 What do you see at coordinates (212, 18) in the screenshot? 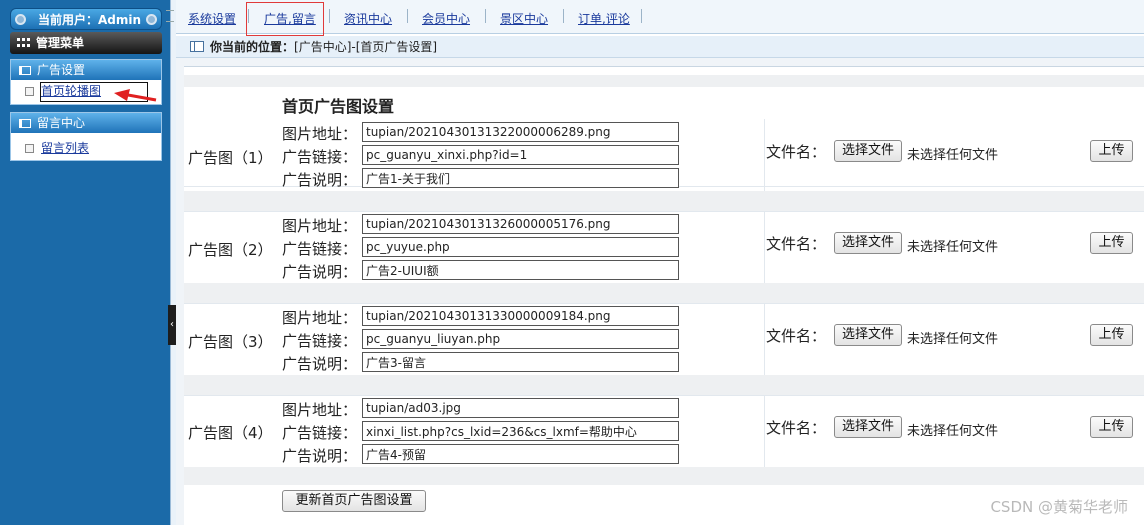
I see `tab-system-settings: 系统设置` at bounding box center [212, 18].